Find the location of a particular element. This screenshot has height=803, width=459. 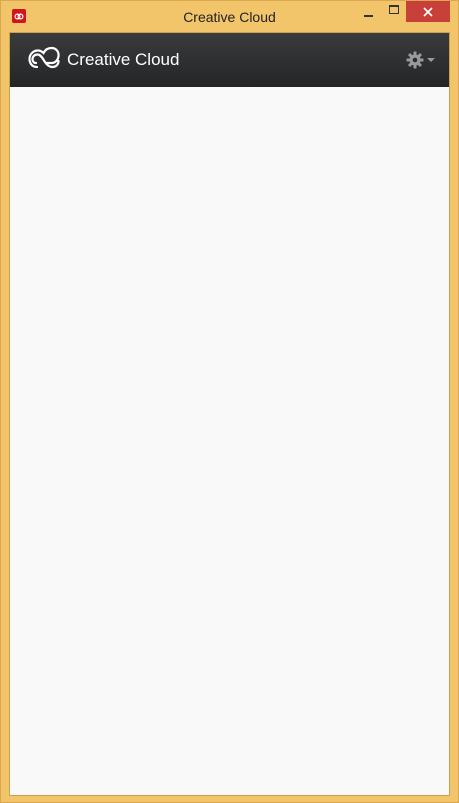

maximize-icon is located at coordinates (394, 9).